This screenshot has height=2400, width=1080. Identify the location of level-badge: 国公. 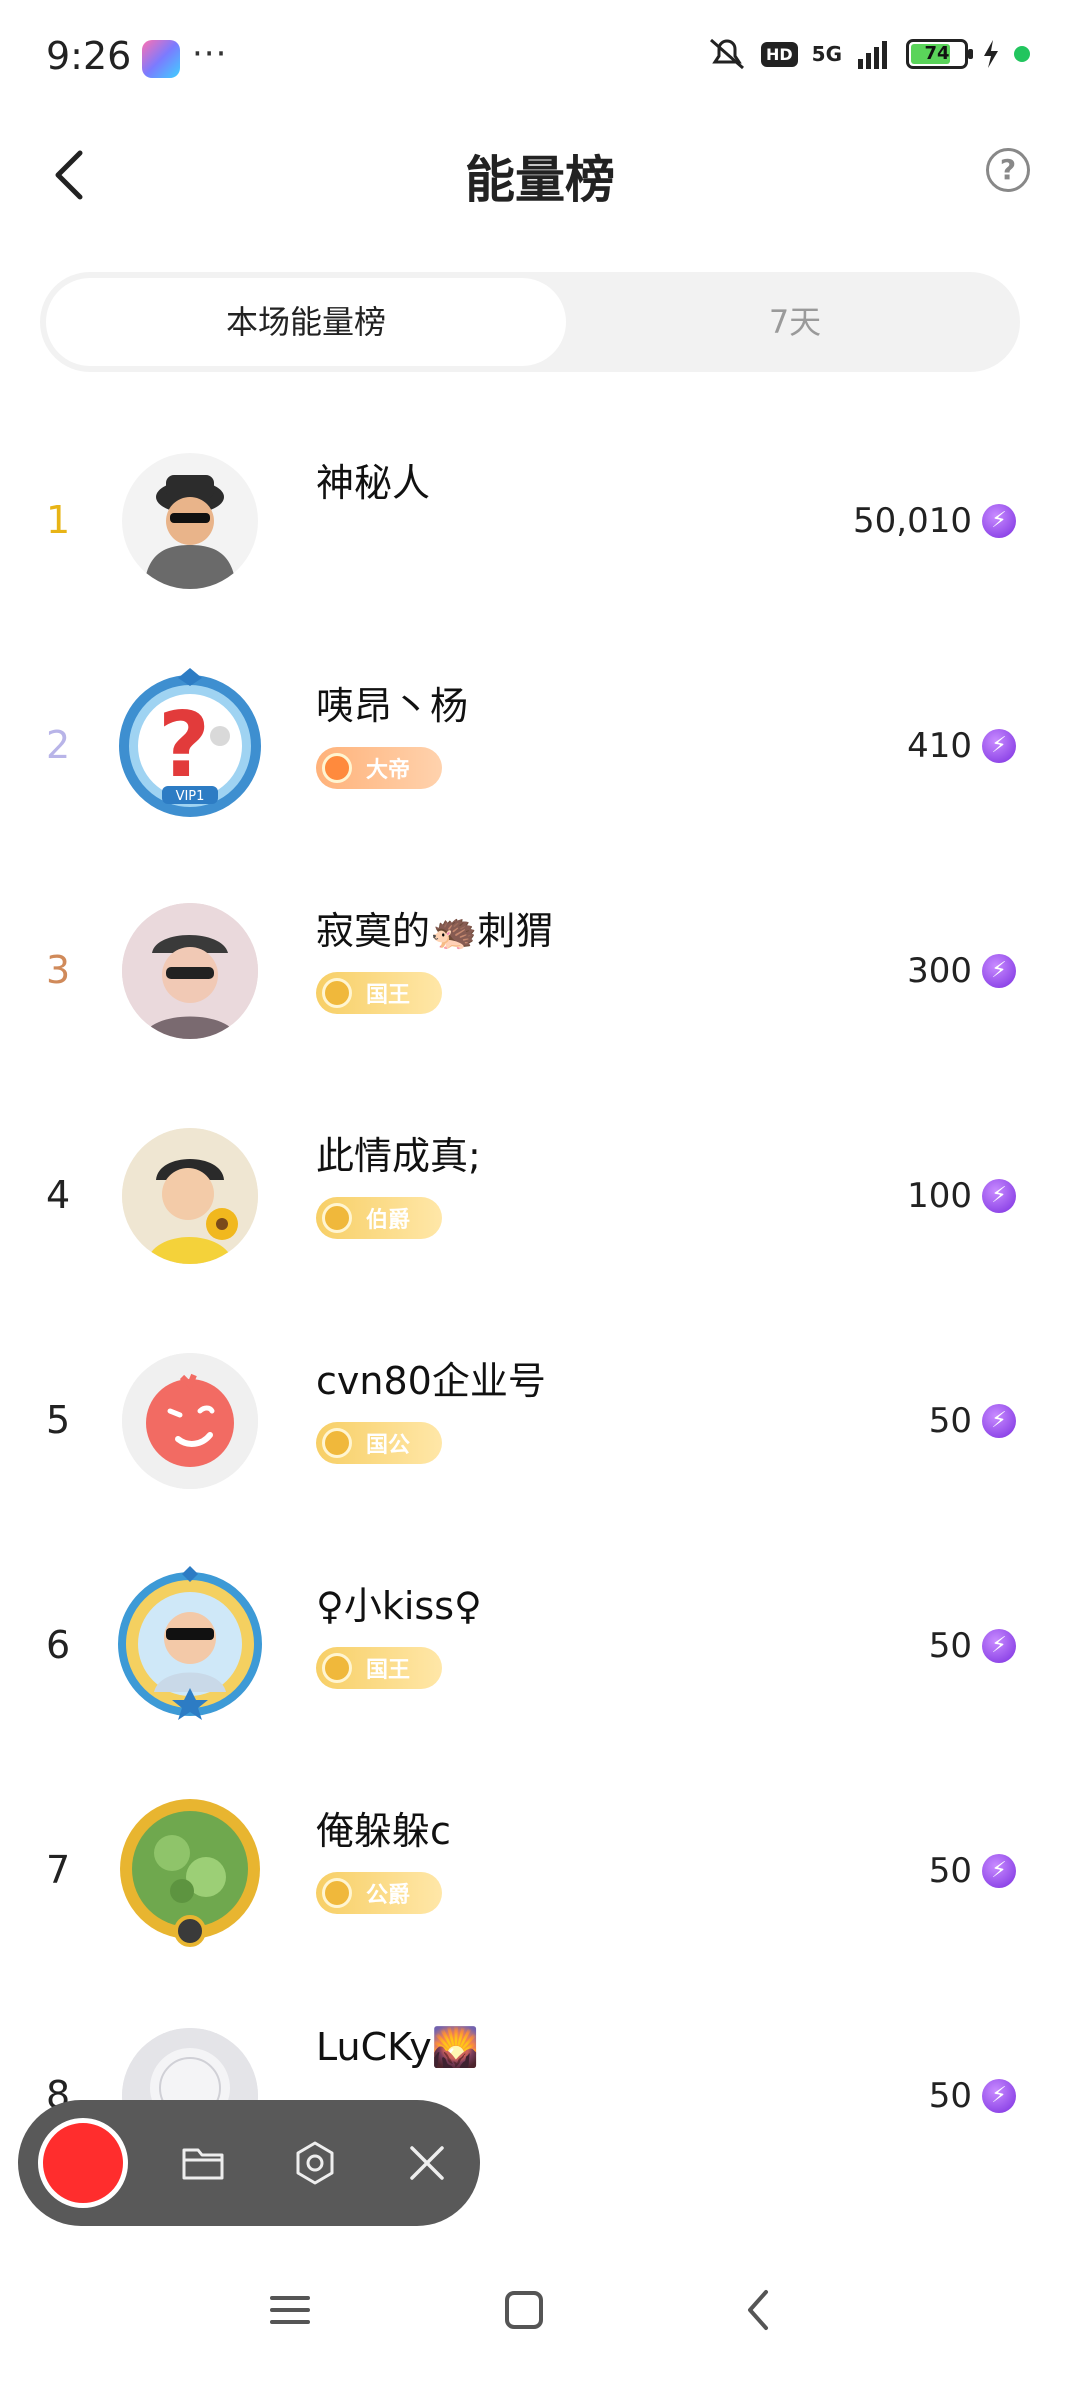
(379, 1443).